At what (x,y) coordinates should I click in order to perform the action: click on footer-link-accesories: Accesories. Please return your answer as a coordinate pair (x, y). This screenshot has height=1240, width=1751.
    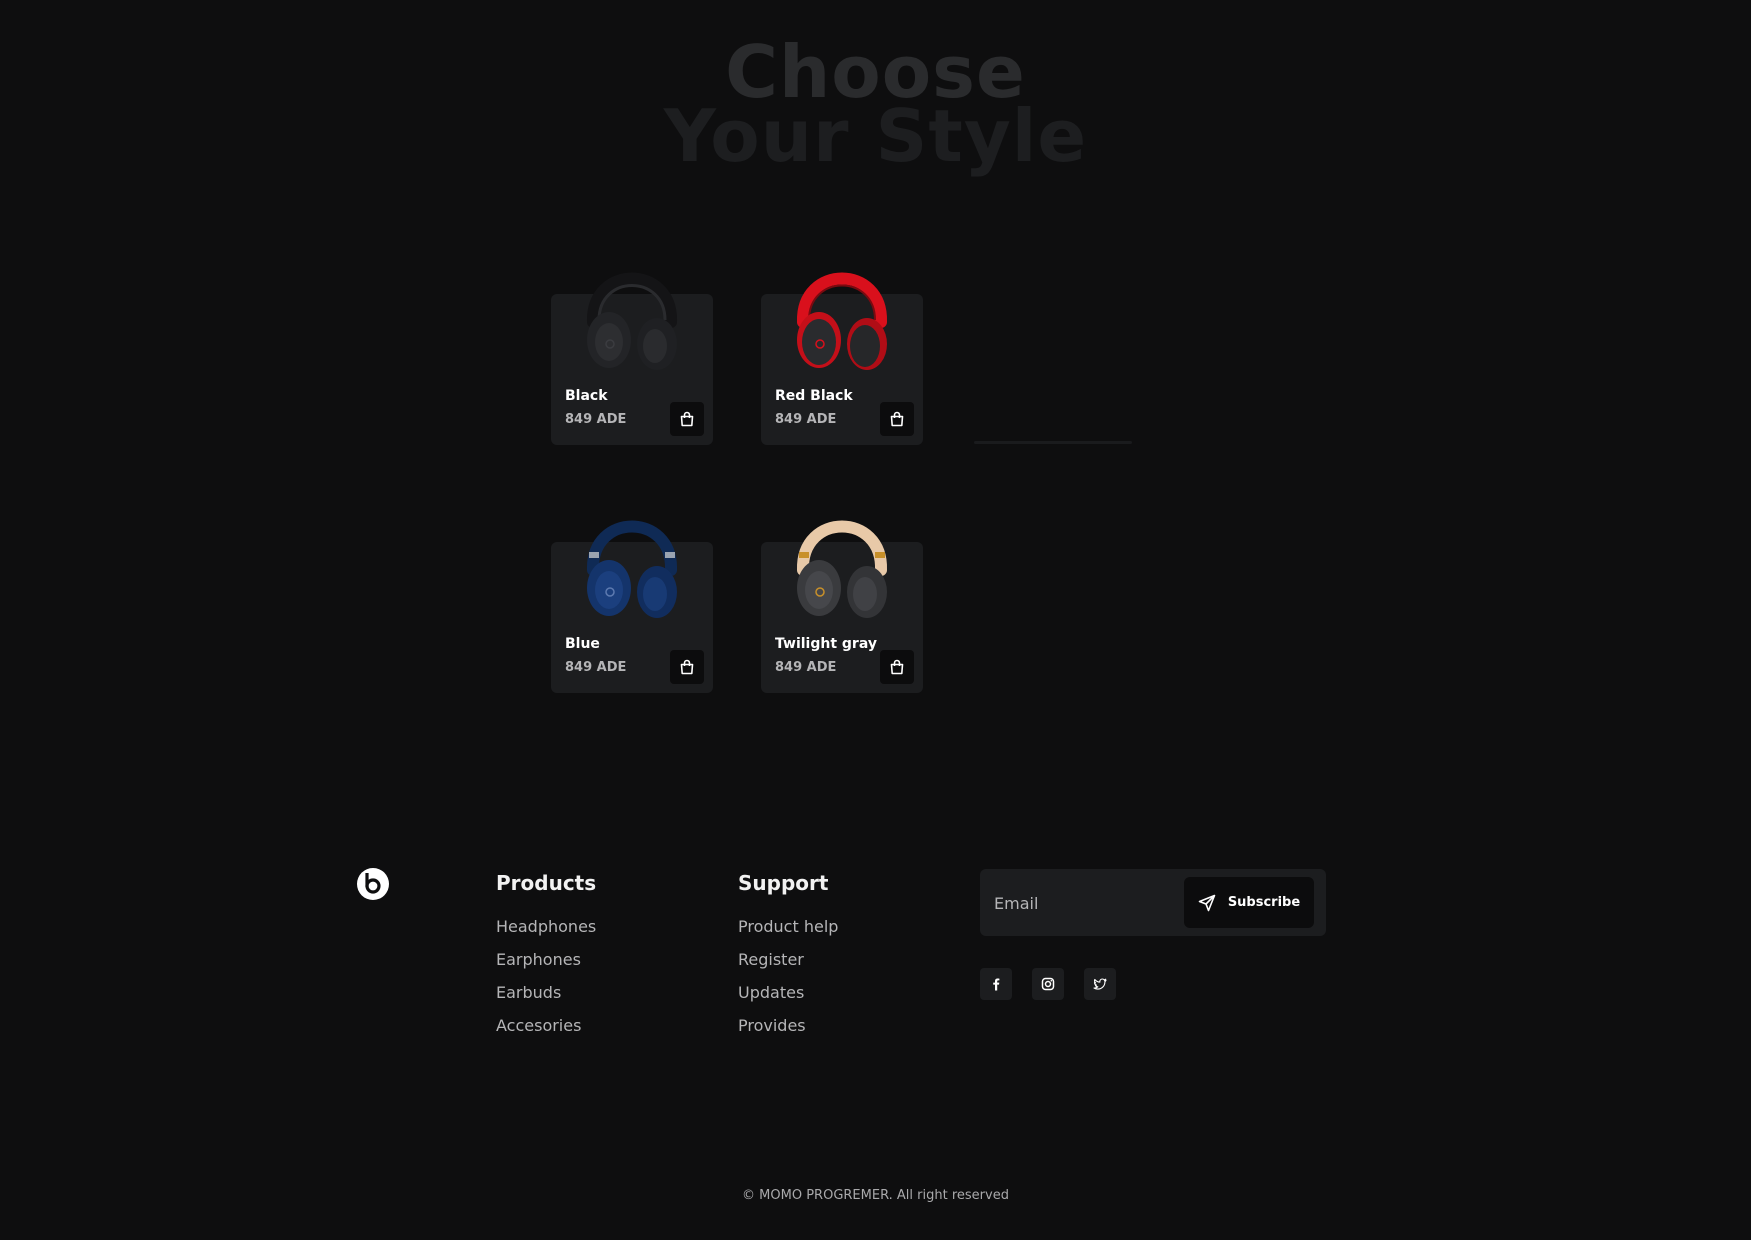
    Looking at the image, I should click on (538, 1025).